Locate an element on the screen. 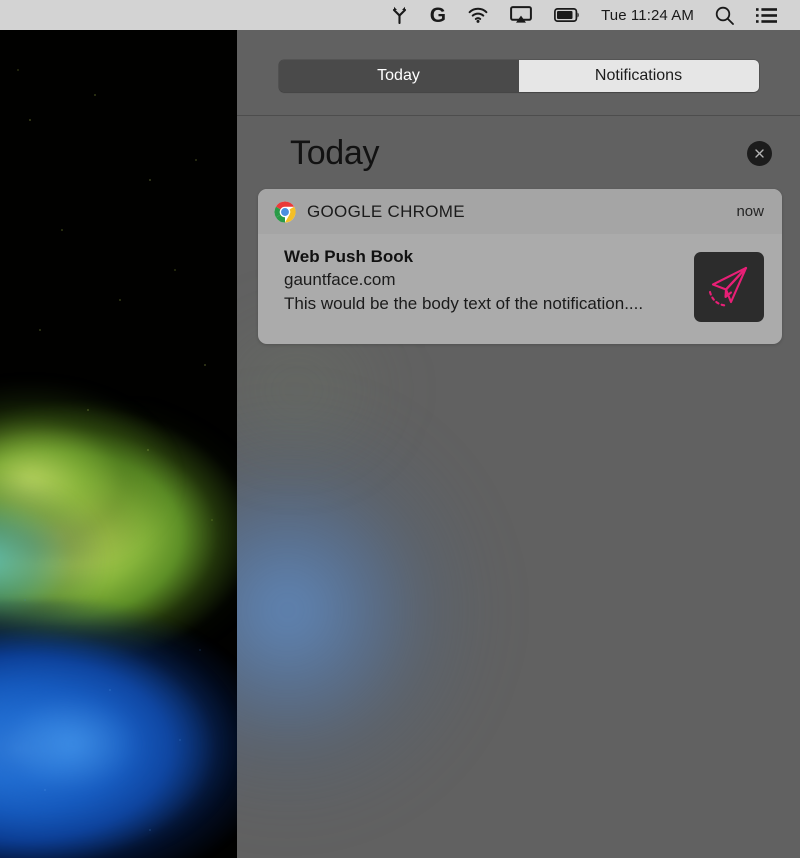 This screenshot has height=858, width=800. notification-site: gauntface.com is located at coordinates (340, 279).